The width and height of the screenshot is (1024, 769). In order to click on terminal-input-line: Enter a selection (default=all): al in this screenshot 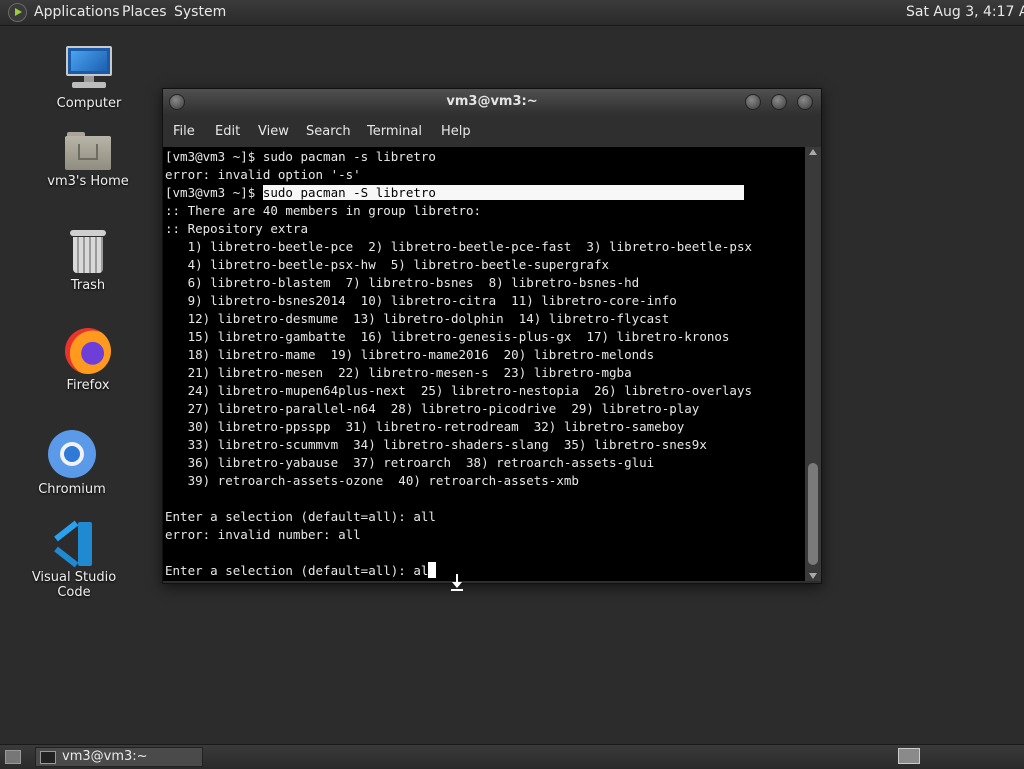, I will do `click(301, 571)`.